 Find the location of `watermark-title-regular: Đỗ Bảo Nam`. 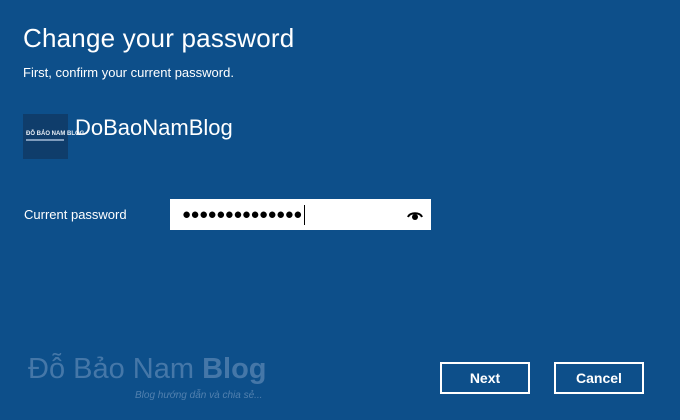

watermark-title-regular: Đỗ Bảo Nam is located at coordinates (115, 369).